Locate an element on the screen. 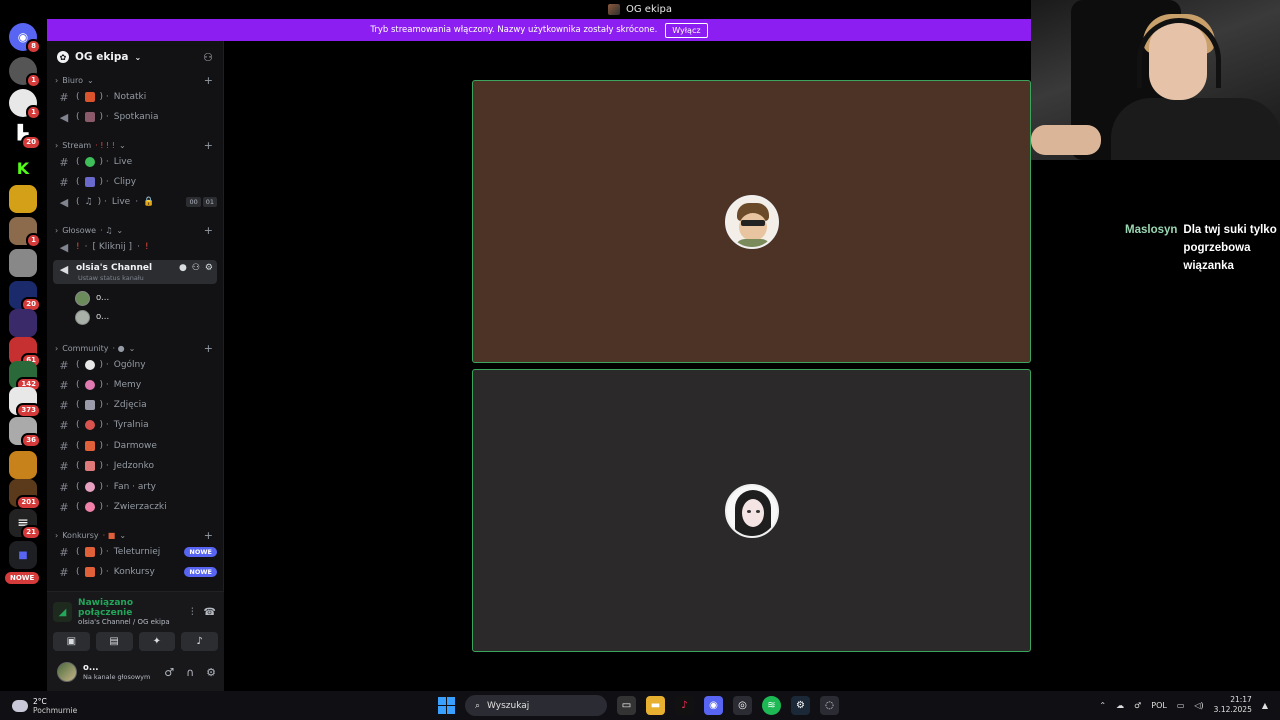 The height and width of the screenshot is (720, 1280). channel-zdjecia: #() · Zdjęcia is located at coordinates (135, 405).